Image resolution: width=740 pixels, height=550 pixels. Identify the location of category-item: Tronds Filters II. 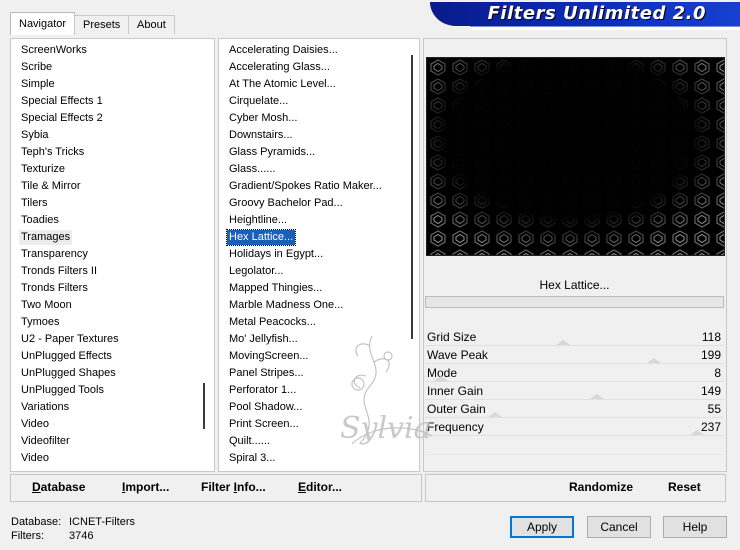
(112, 271).